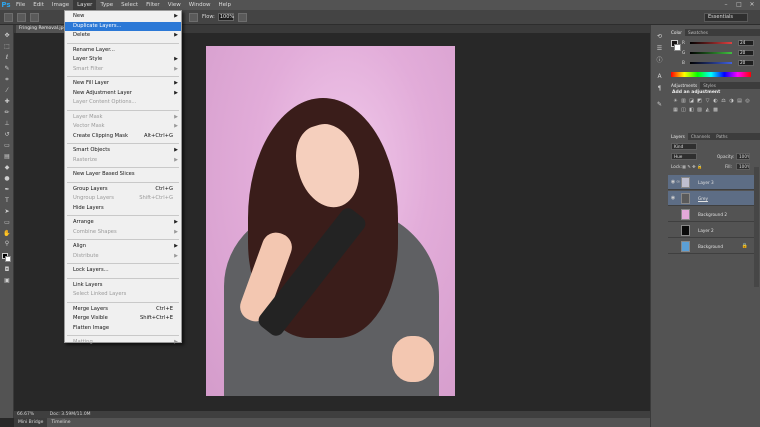  I want to click on menu-item-new-adjustment-layer: New Adjustment Layer ▶, so click(123, 93).